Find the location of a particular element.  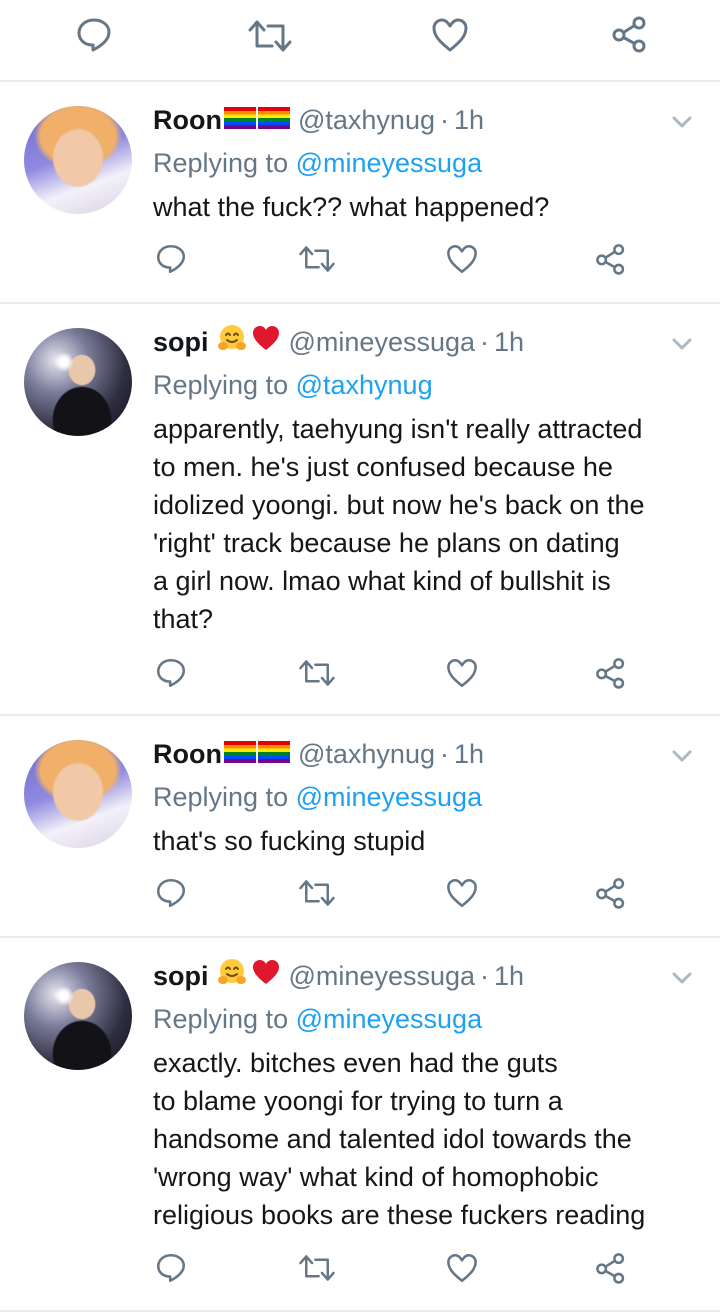

top-action-bar is located at coordinates (360, 41).